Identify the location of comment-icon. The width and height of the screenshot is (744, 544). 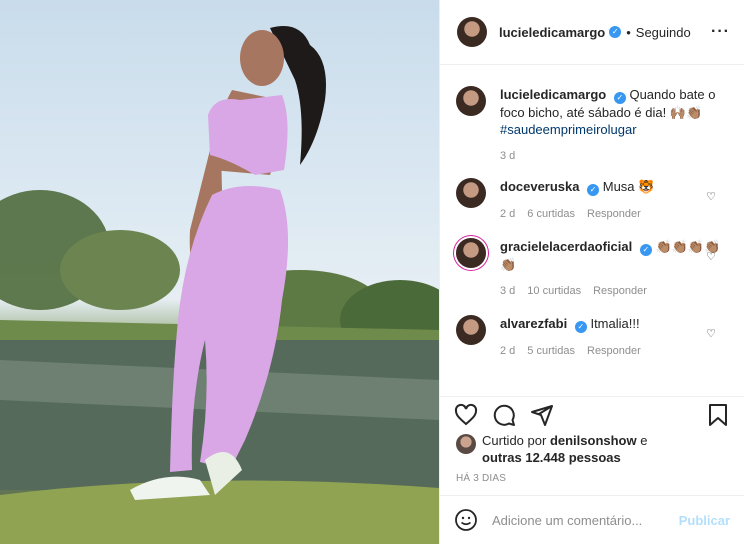
(504, 415).